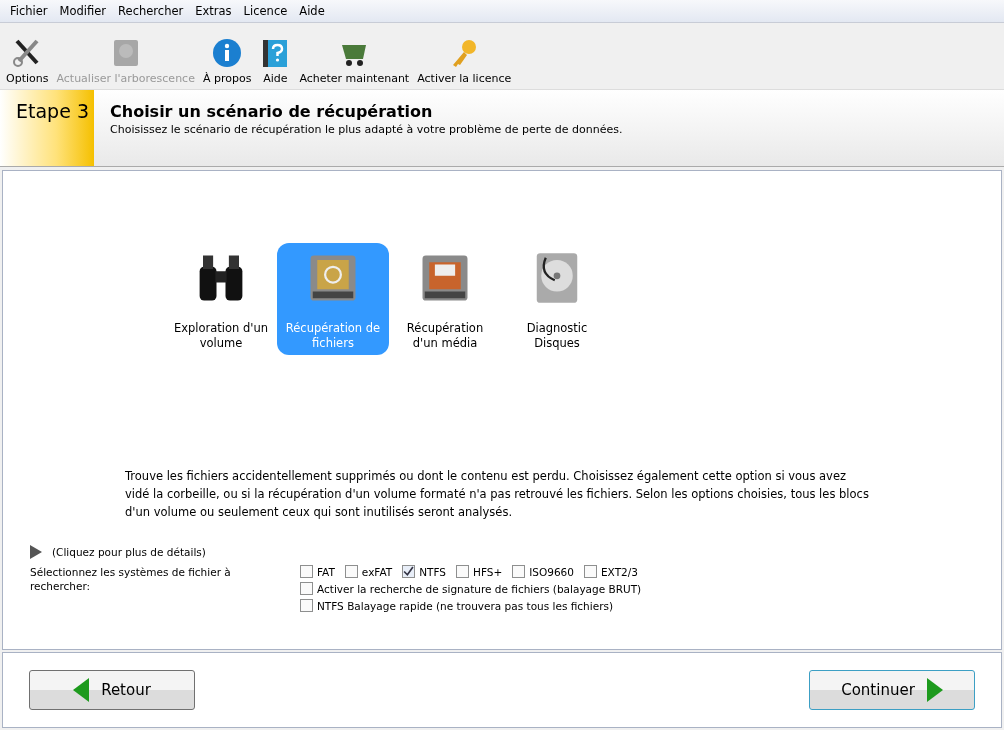  I want to click on menu-item: Aide, so click(312, 11).